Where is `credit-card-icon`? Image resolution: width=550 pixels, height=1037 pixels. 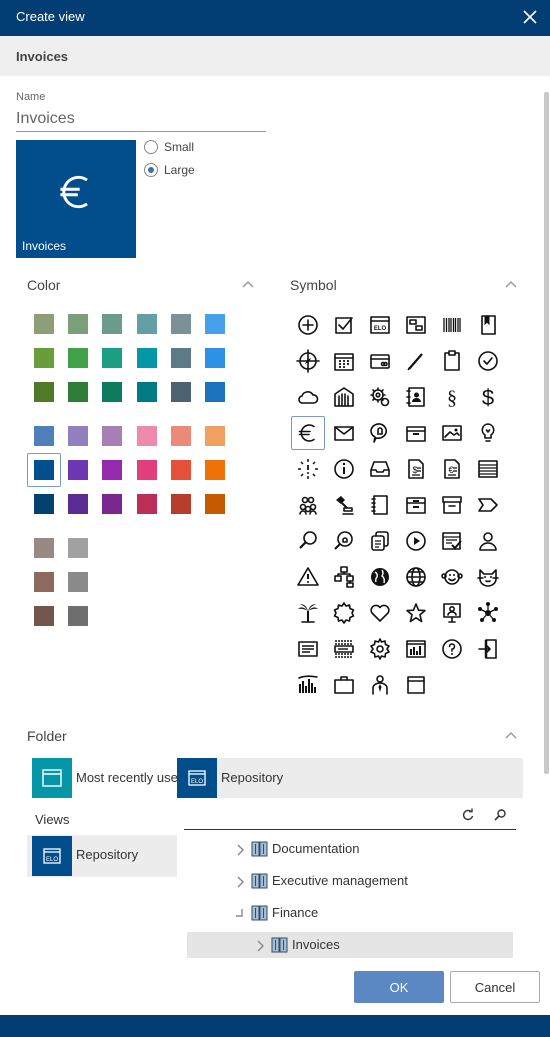
credit-card-icon is located at coordinates (380, 361).